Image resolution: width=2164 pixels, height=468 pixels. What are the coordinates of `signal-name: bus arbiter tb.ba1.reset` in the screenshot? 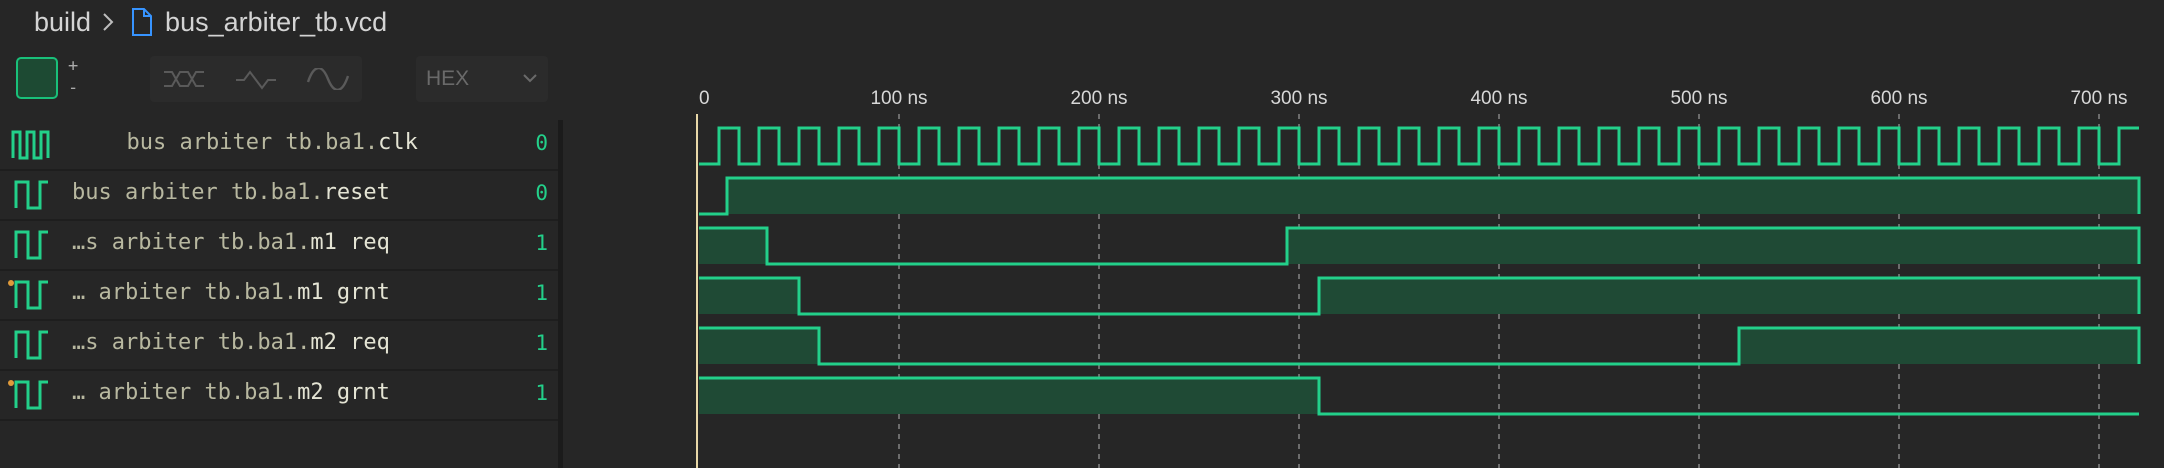 It's located at (231, 192).